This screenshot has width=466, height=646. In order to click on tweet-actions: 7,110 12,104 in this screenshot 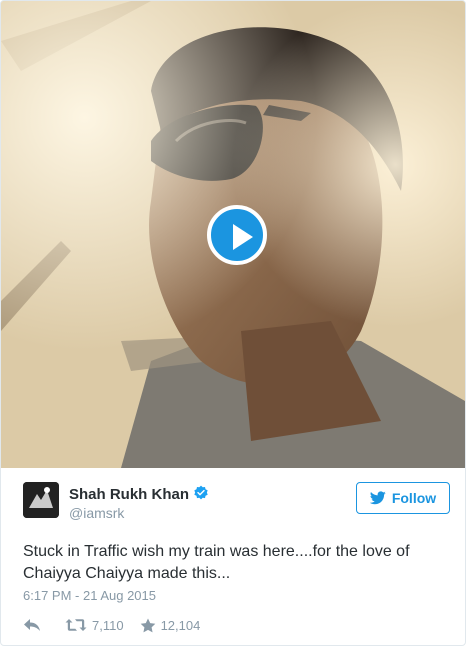, I will do `click(111, 625)`.